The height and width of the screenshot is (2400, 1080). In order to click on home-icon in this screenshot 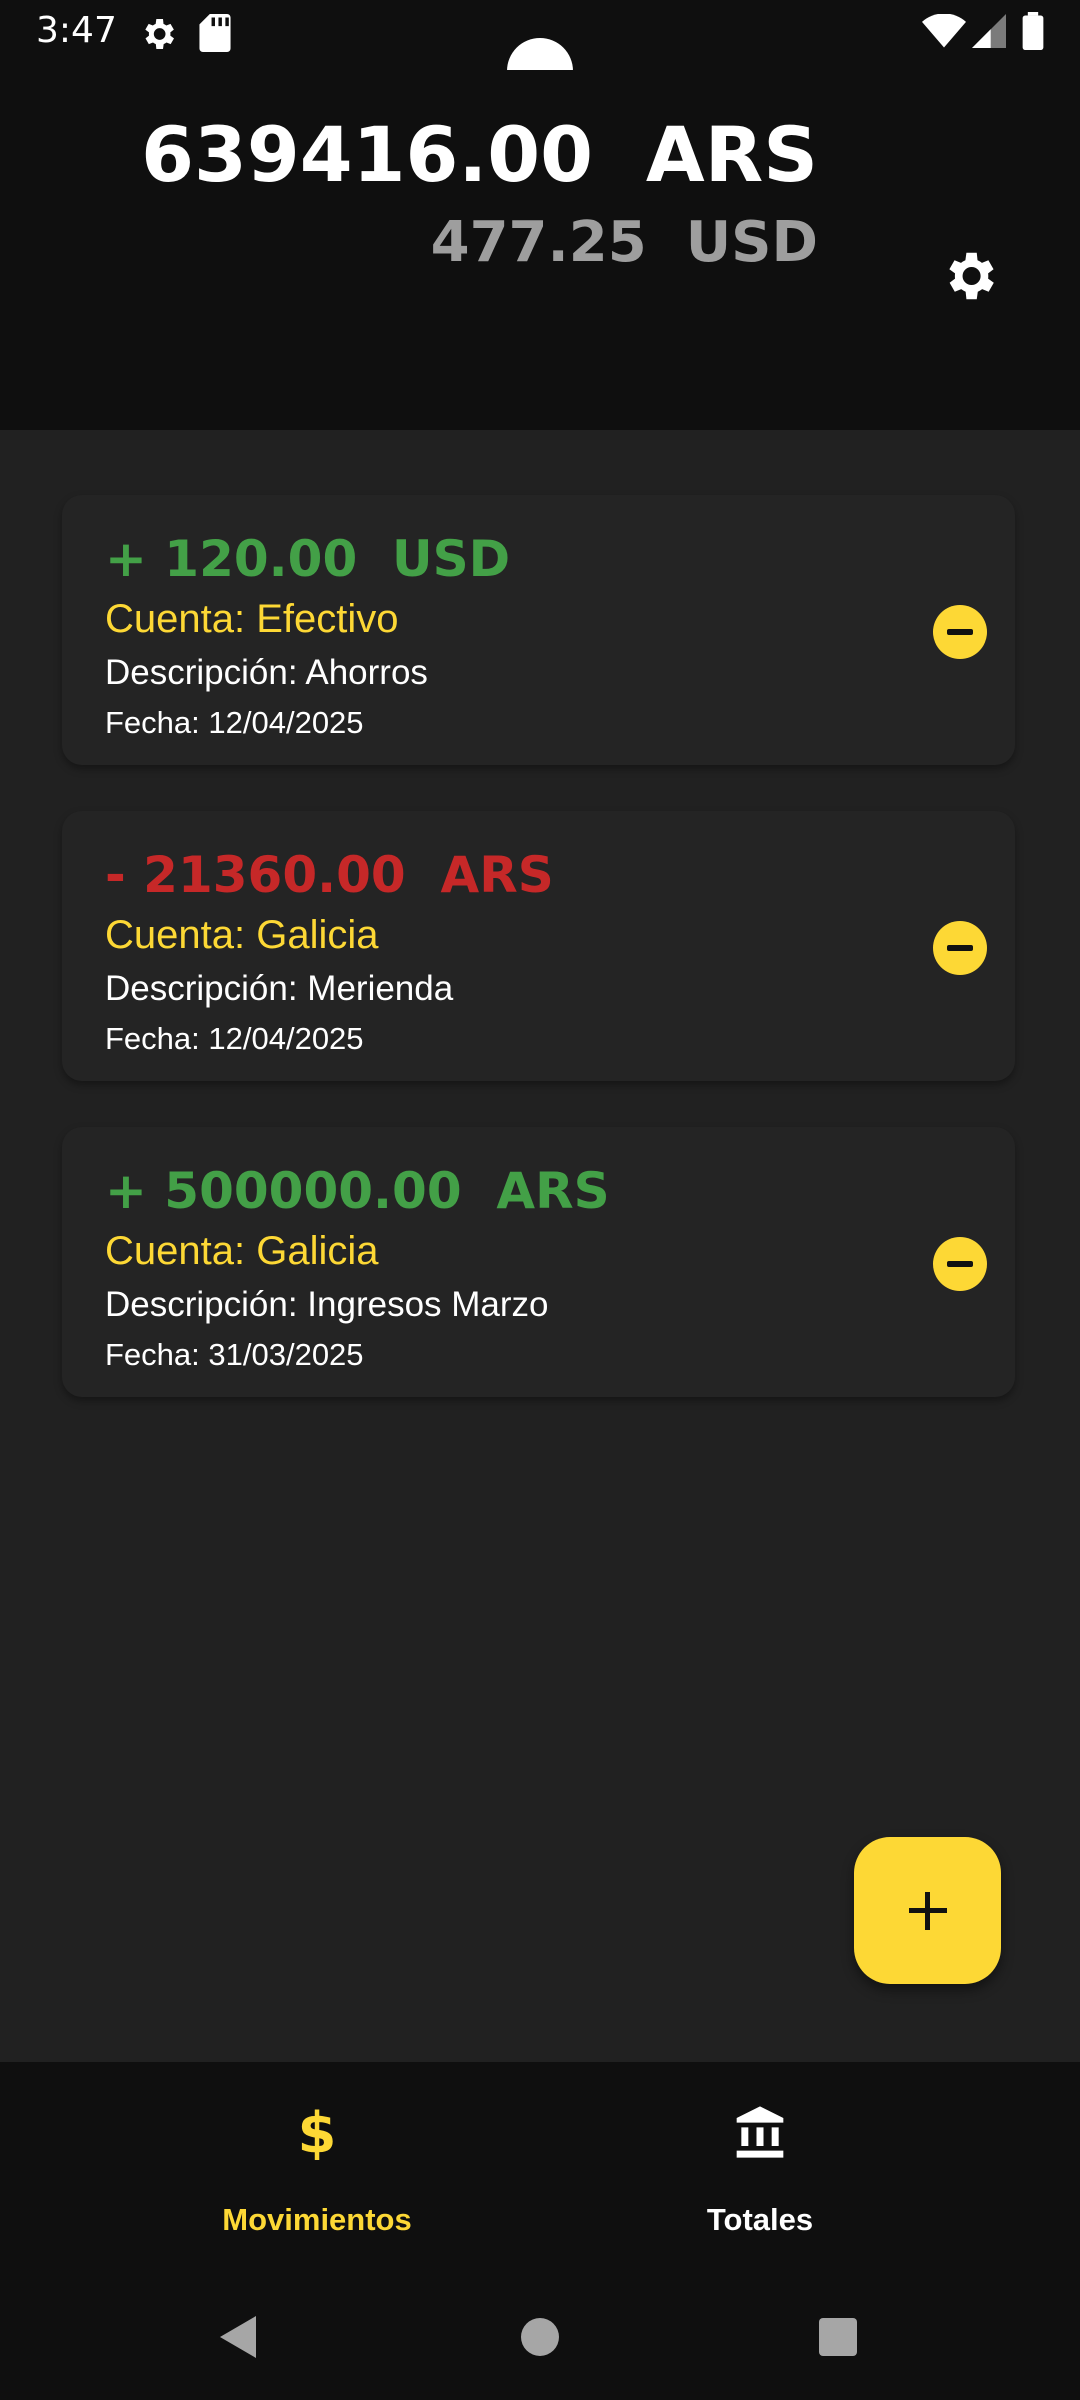, I will do `click(540, 2337)`.